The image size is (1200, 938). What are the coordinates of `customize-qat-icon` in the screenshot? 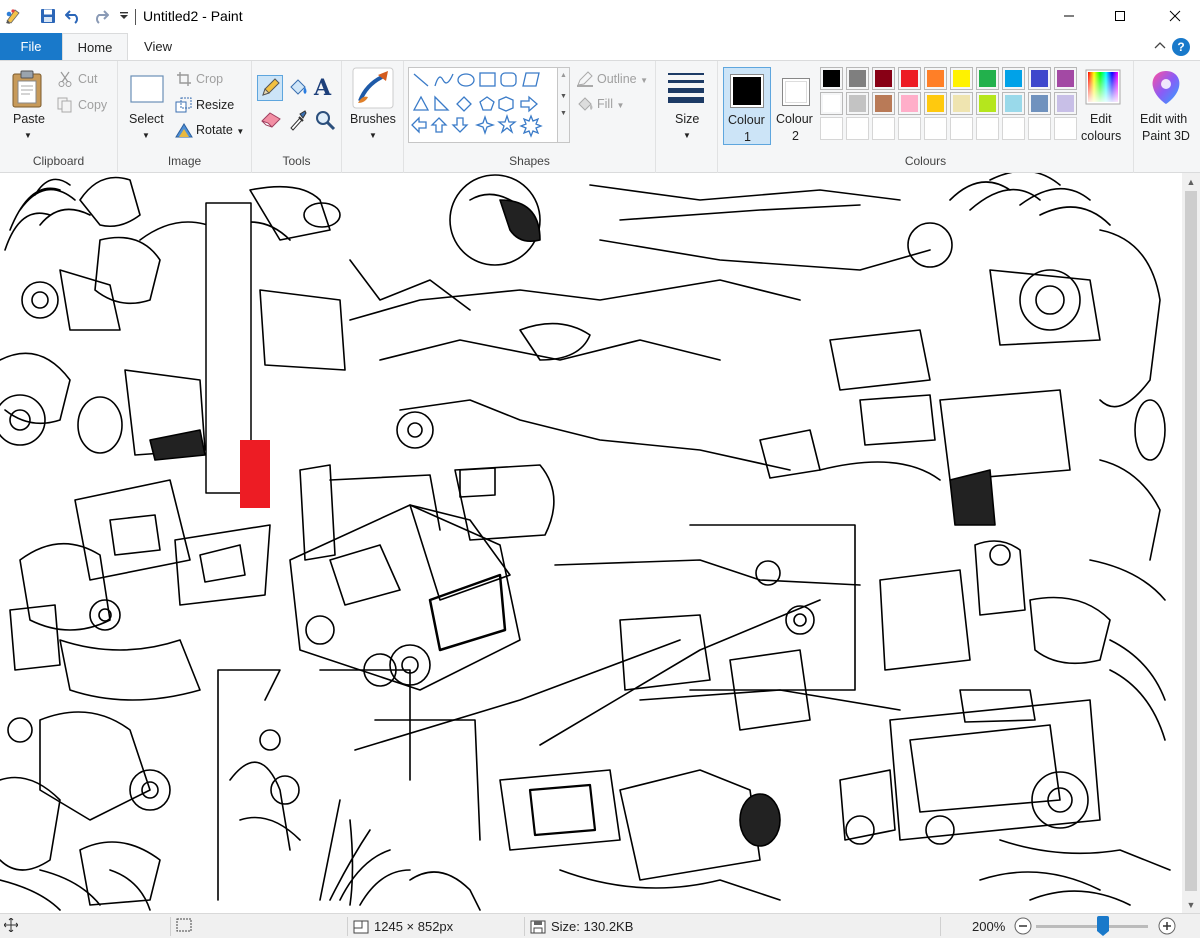 It's located at (124, 16).